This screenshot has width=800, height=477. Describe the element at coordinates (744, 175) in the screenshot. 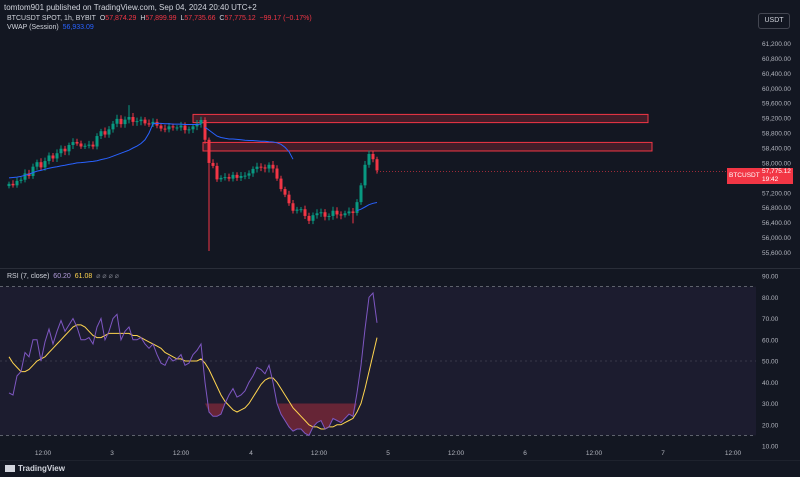

I see `price-tag-symbol: BTCUSDT` at that location.